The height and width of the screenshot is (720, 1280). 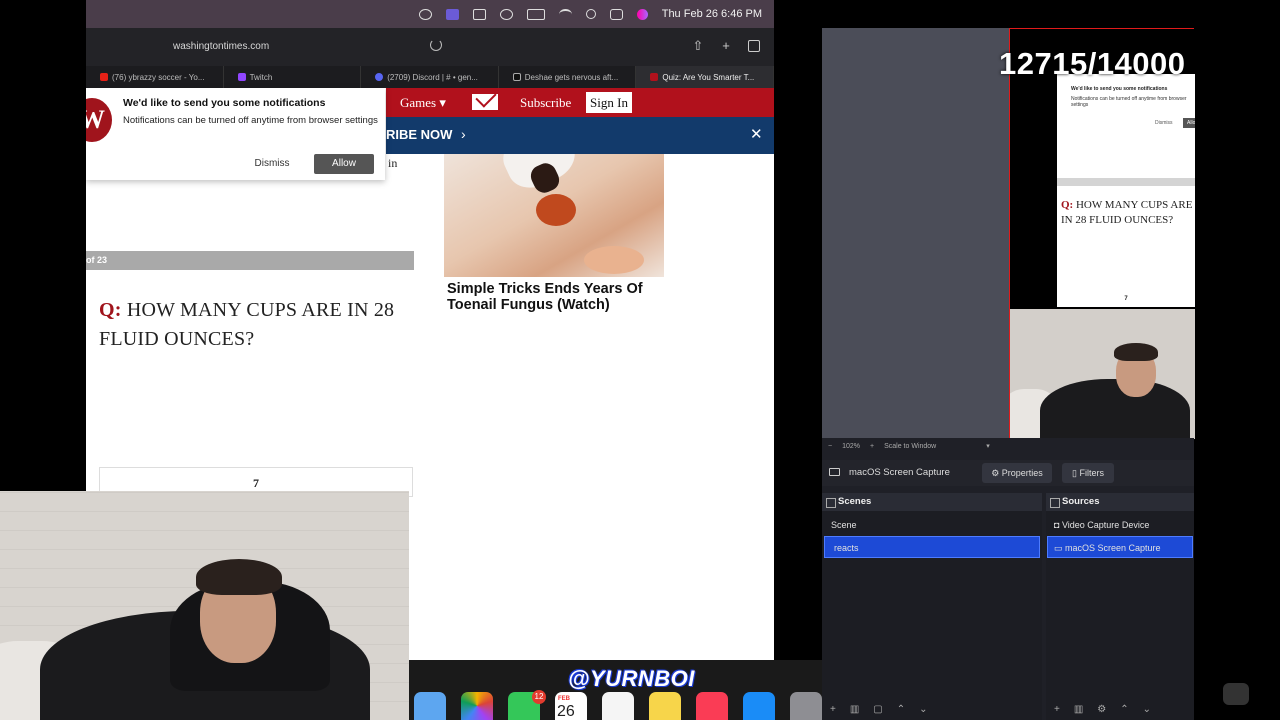 What do you see at coordinates (479, 14) in the screenshot?
I see `screen-record-icon` at bounding box center [479, 14].